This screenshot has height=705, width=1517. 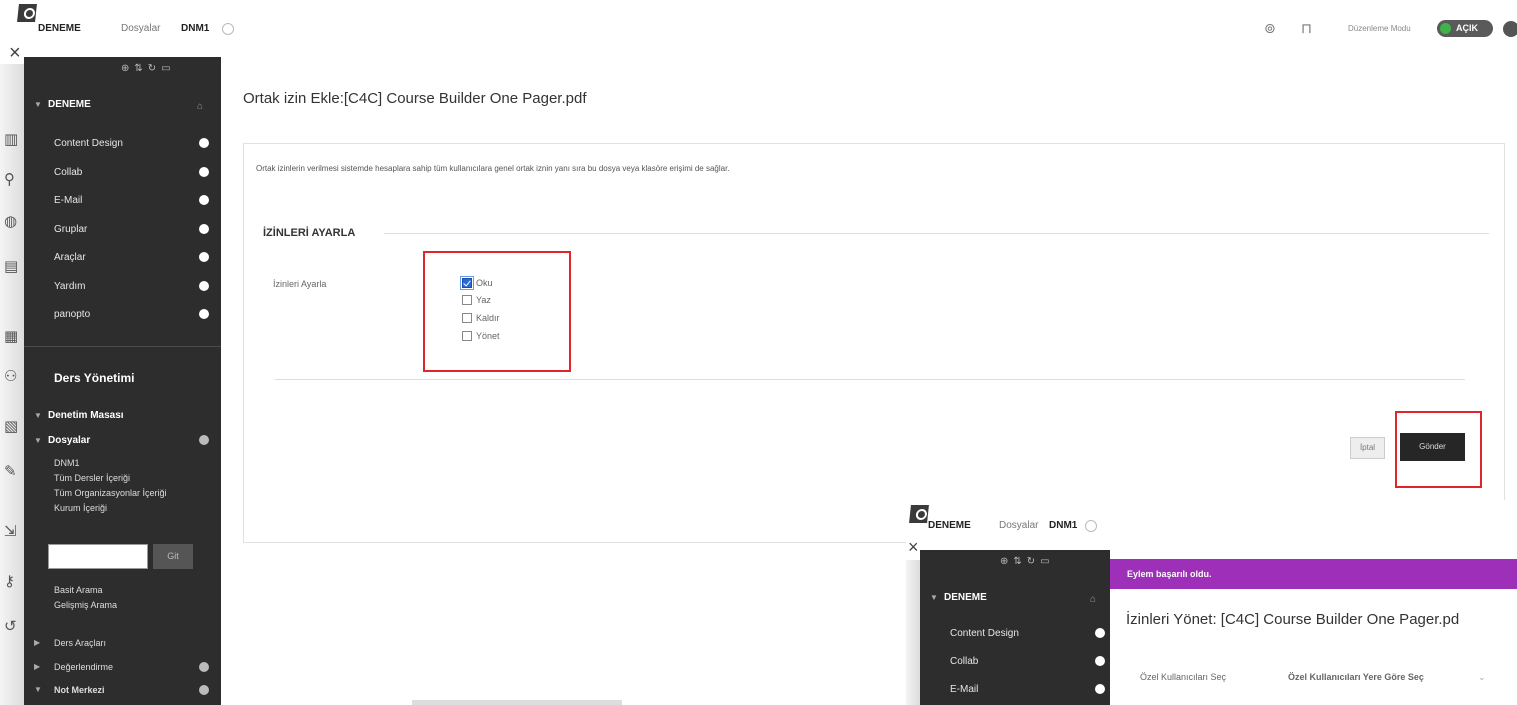 I want to click on success-banner: Eylem başarılı oldu., so click(x=1313, y=574).